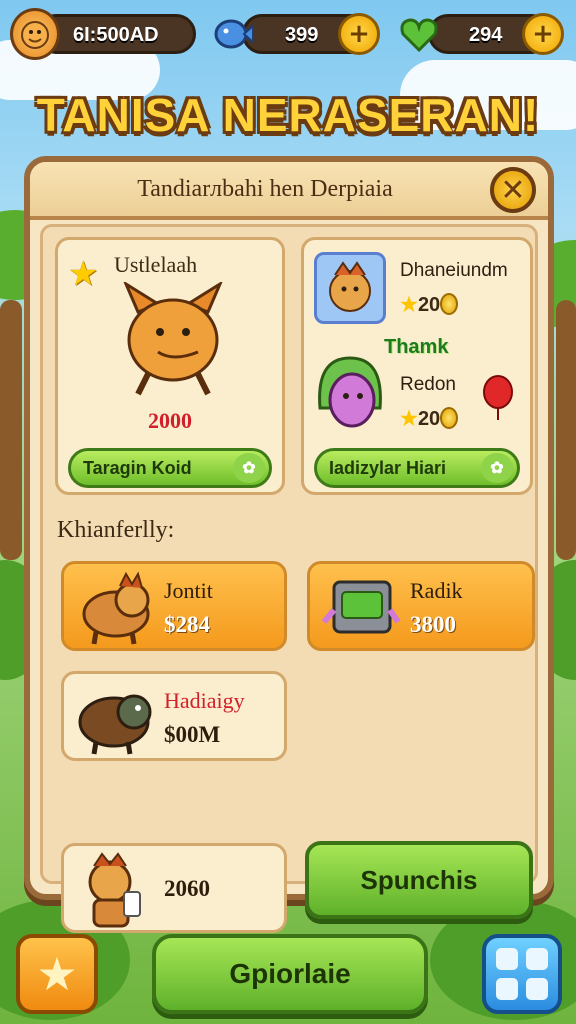  I want to click on grid-icon, so click(507, 959).